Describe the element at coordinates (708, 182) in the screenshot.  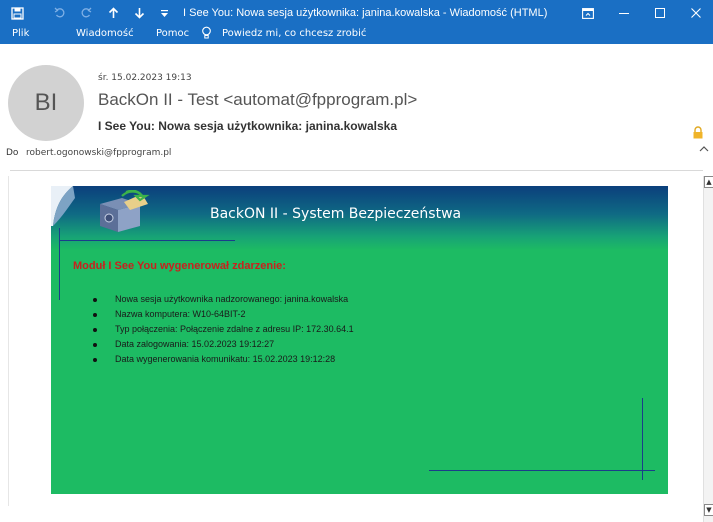
I see `scroll-up-icon: ▲` at that location.